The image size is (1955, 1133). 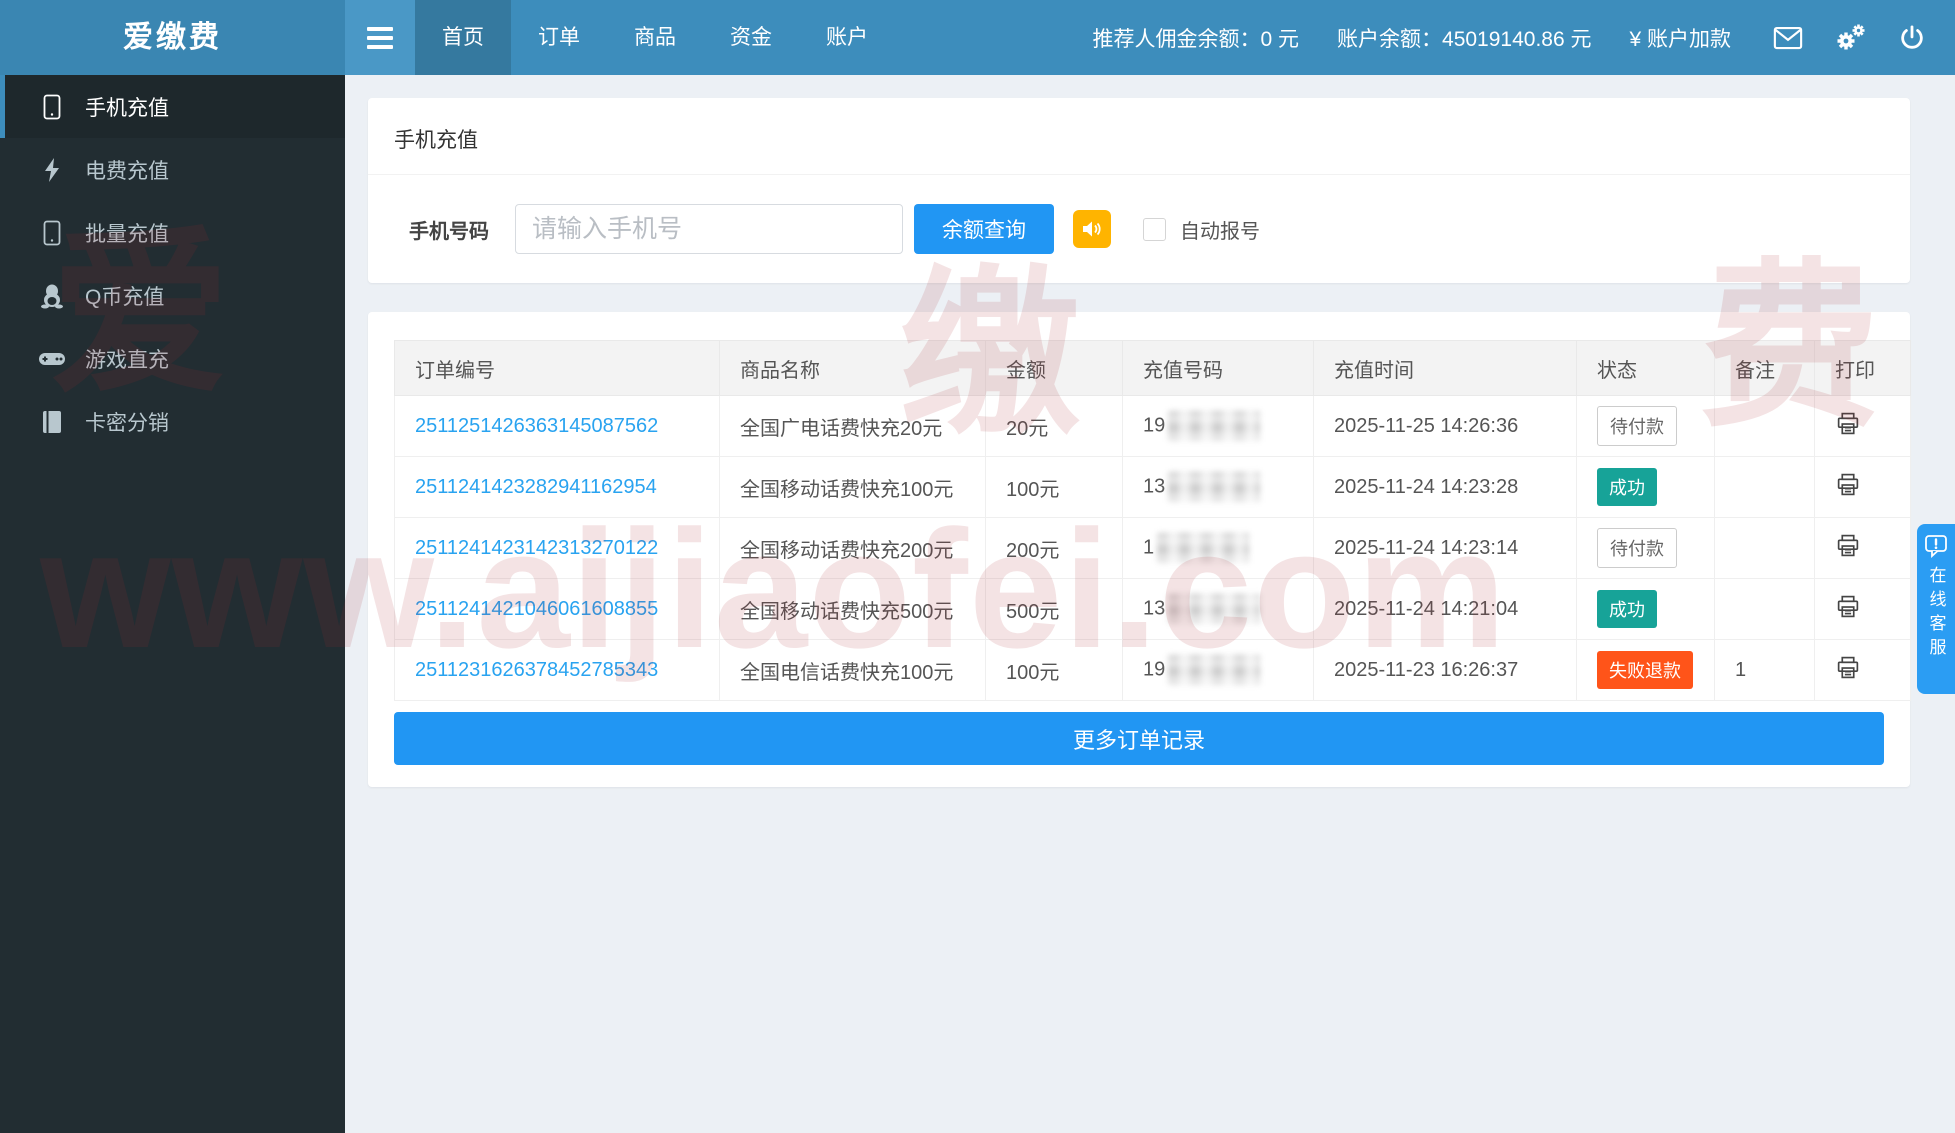 What do you see at coordinates (1764, 368) in the screenshot?
I see `col-header-remark: 备注` at bounding box center [1764, 368].